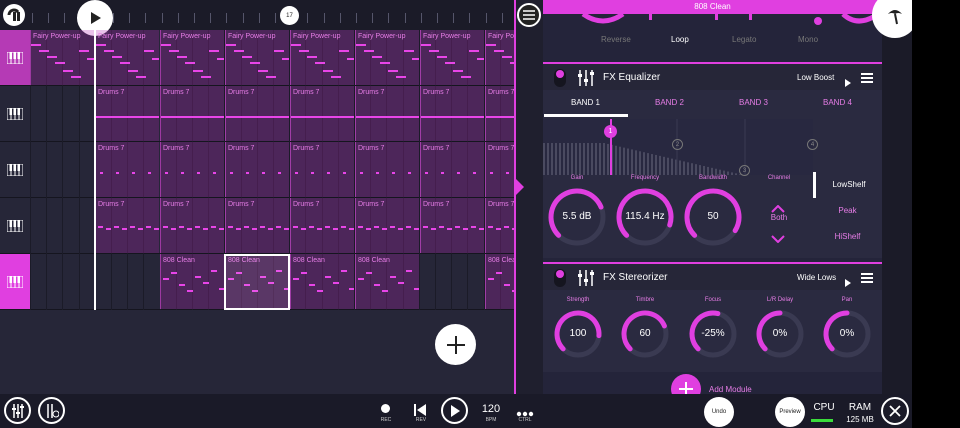 The width and height of the screenshot is (960, 428). I want to click on add-module-button, so click(686, 384).